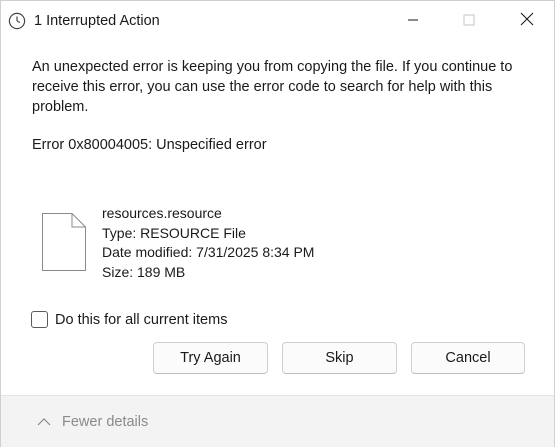 The image size is (555, 447). What do you see at coordinates (162, 213) in the screenshot?
I see `file-name: resources.resource` at bounding box center [162, 213].